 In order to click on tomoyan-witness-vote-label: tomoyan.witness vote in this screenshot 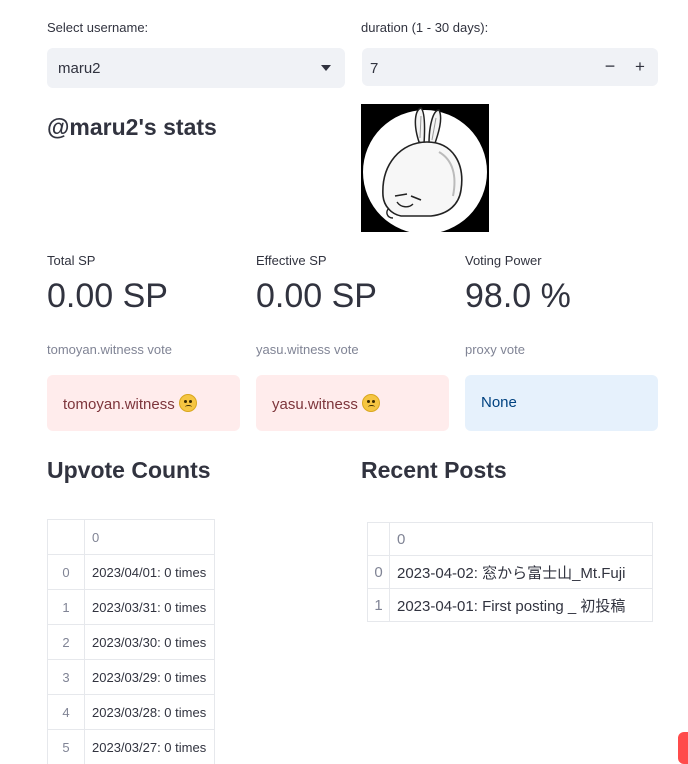, I will do `click(110, 349)`.